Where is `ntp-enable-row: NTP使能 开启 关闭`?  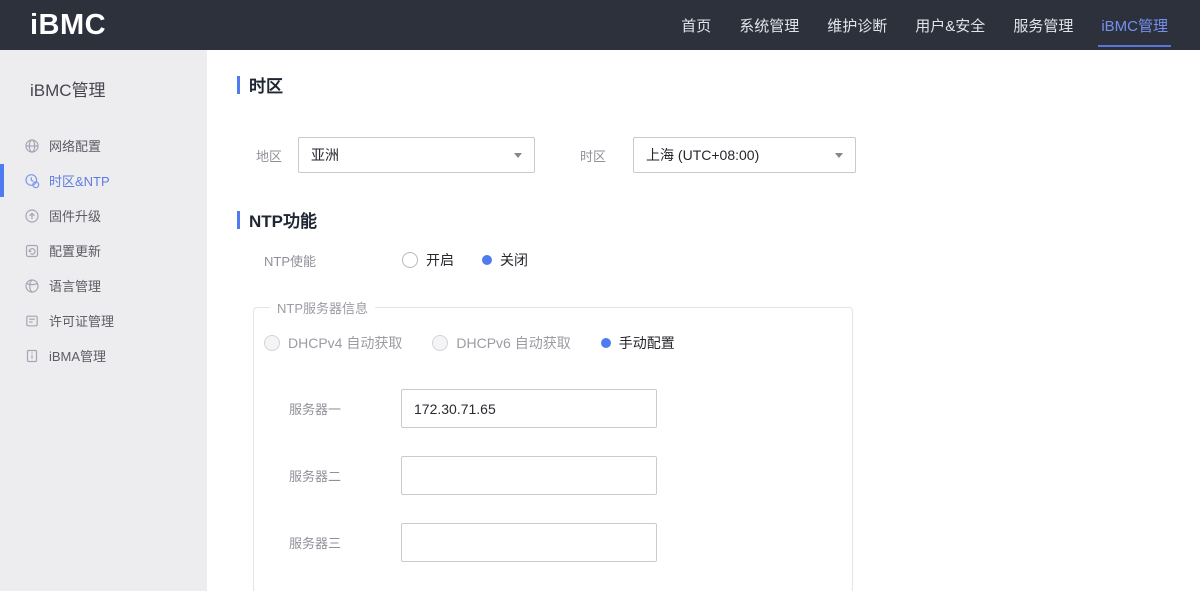 ntp-enable-row: NTP使能 开启 关闭 is located at coordinates (732, 260).